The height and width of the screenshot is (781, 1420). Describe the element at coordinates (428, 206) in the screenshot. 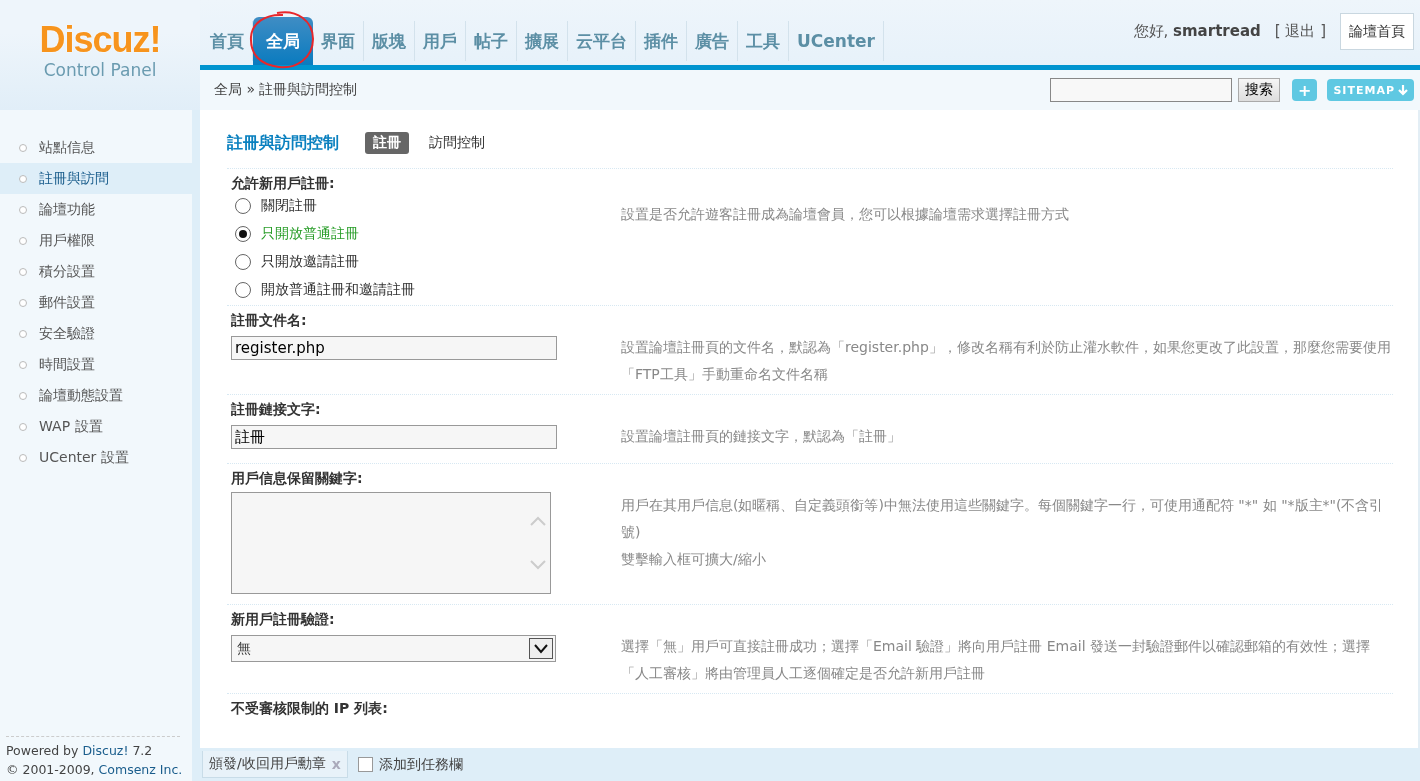

I see `radio-option: 關閉註冊` at that location.